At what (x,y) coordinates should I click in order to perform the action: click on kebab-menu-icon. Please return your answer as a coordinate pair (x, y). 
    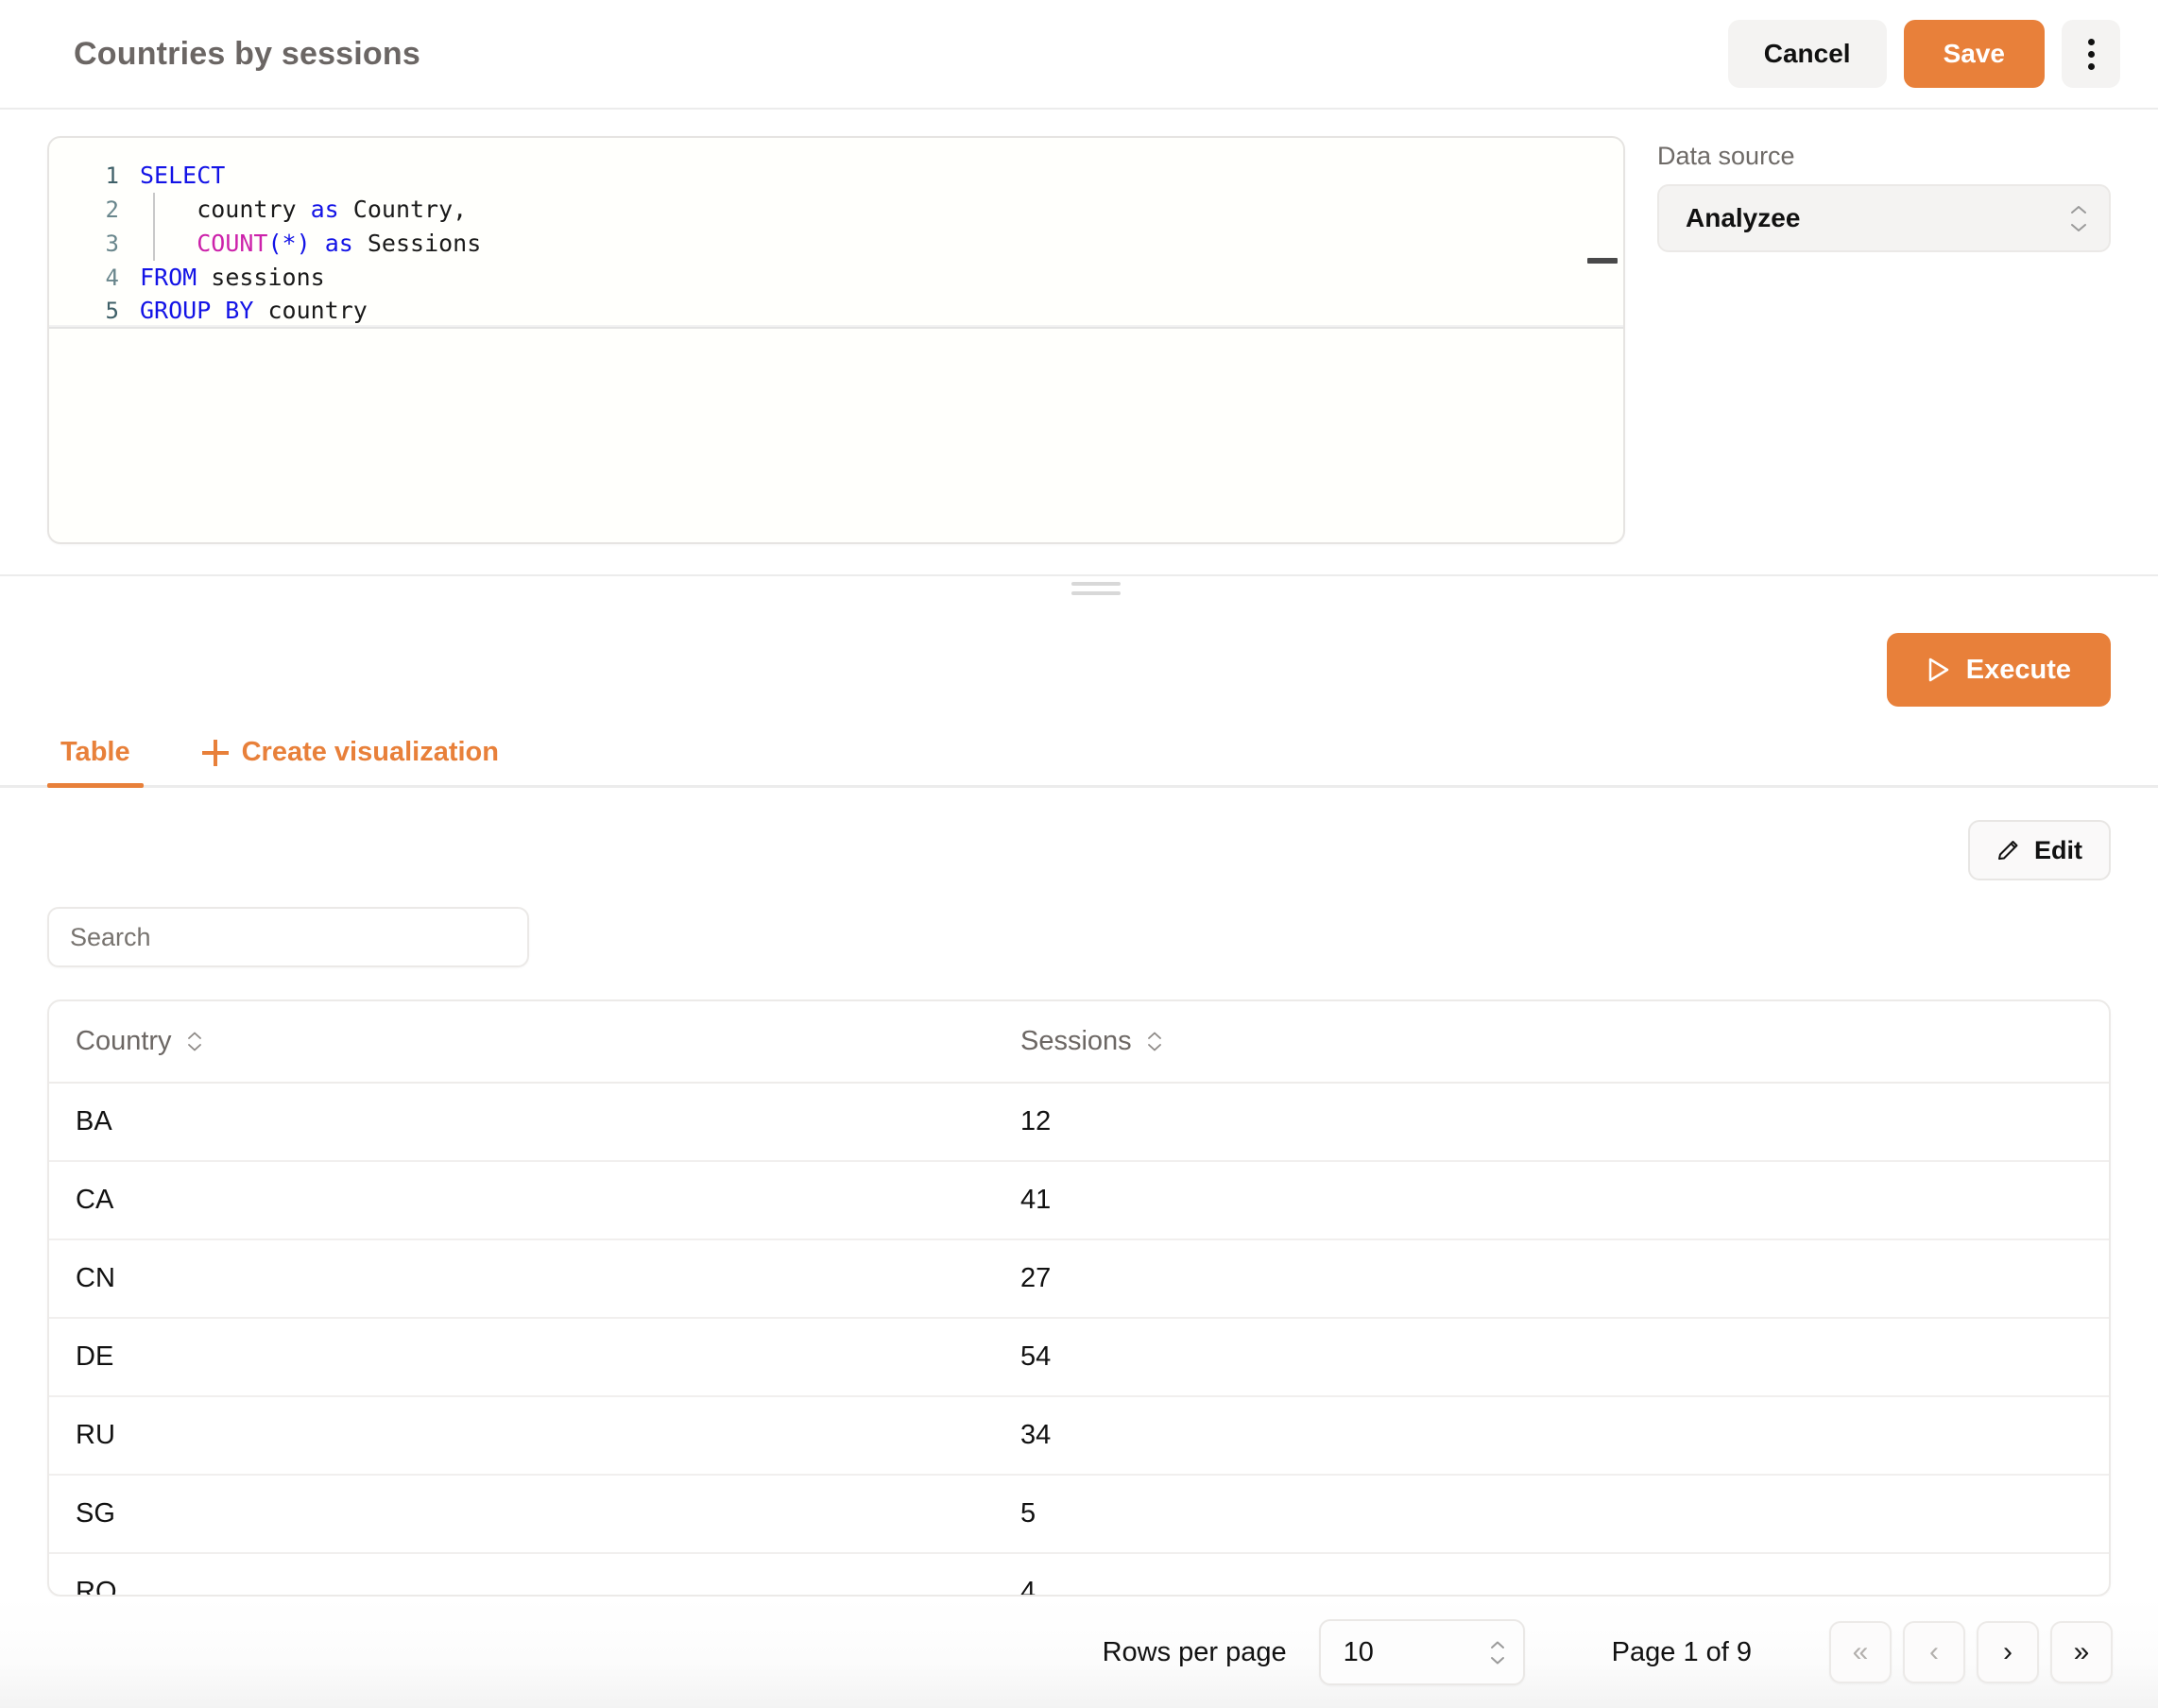
    Looking at the image, I should click on (2091, 54).